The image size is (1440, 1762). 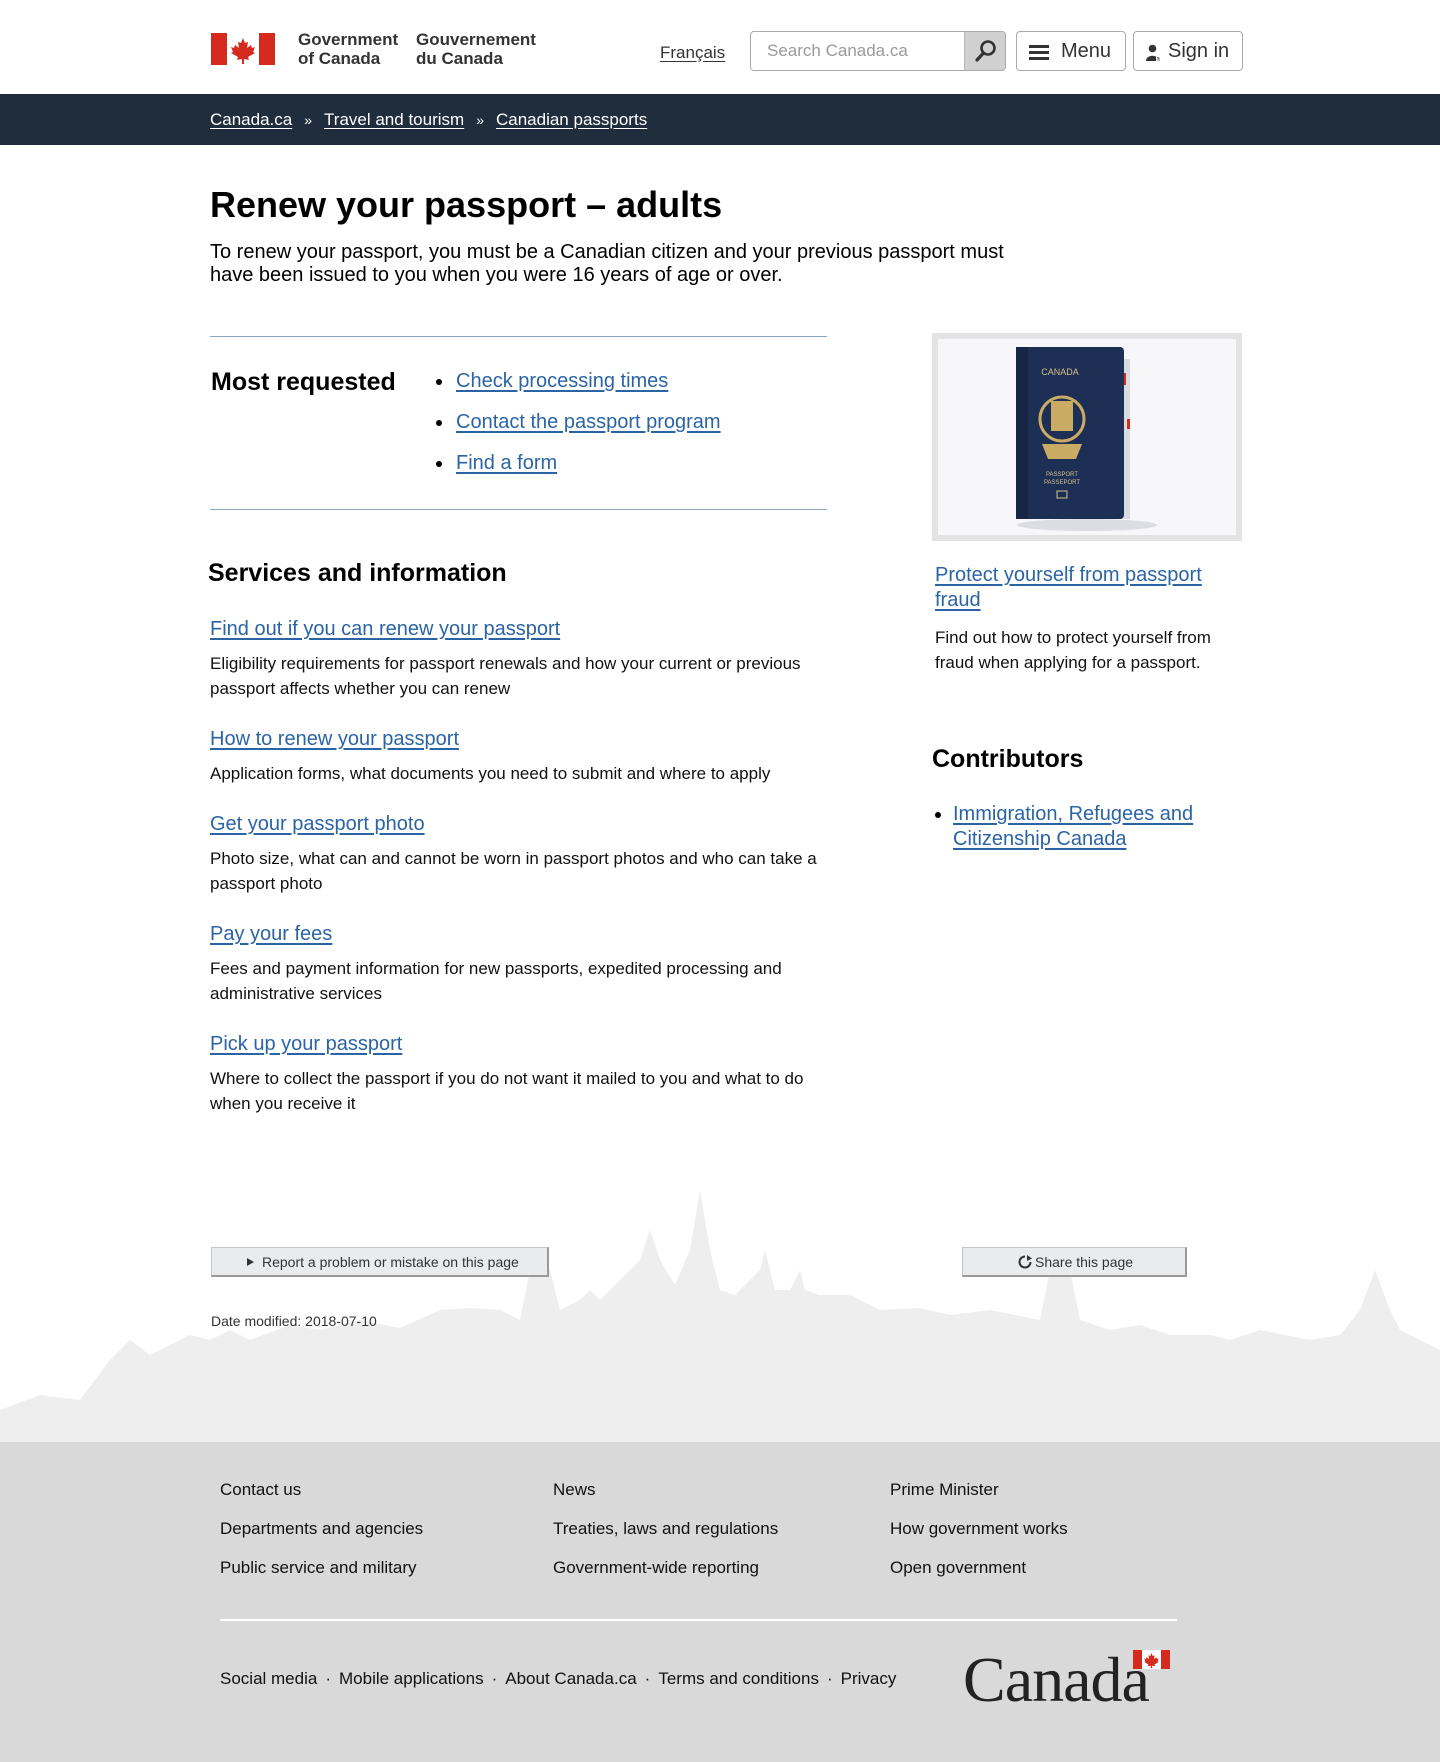 I want to click on list-item: Check processing times, so click(x=578, y=390).